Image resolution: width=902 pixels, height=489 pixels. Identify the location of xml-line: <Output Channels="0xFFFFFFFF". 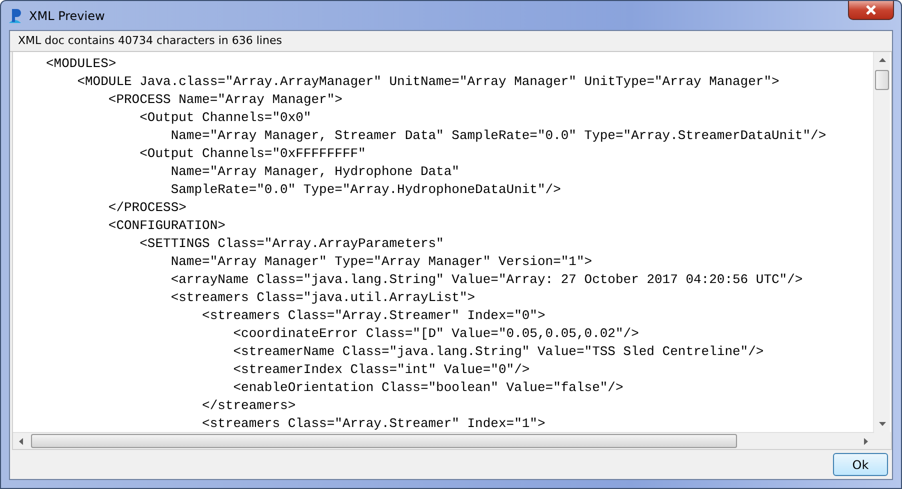
(253, 153).